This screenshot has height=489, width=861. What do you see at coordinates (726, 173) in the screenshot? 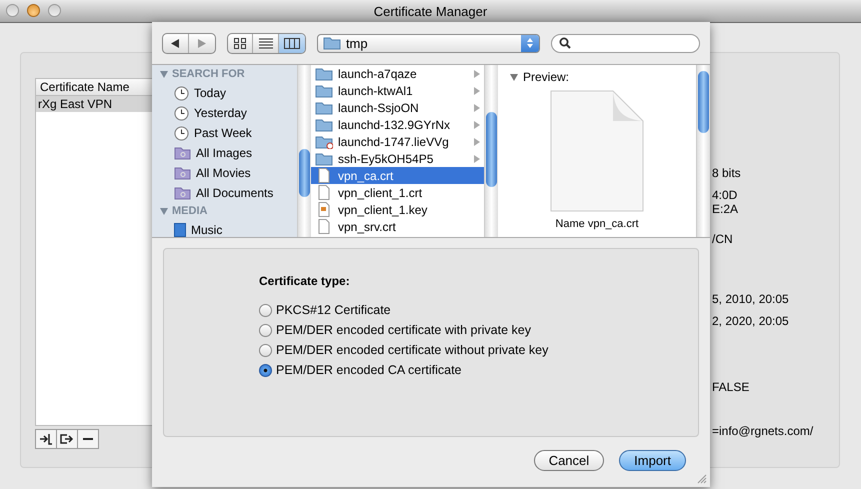
I see `detail-text: 8 bits` at bounding box center [726, 173].